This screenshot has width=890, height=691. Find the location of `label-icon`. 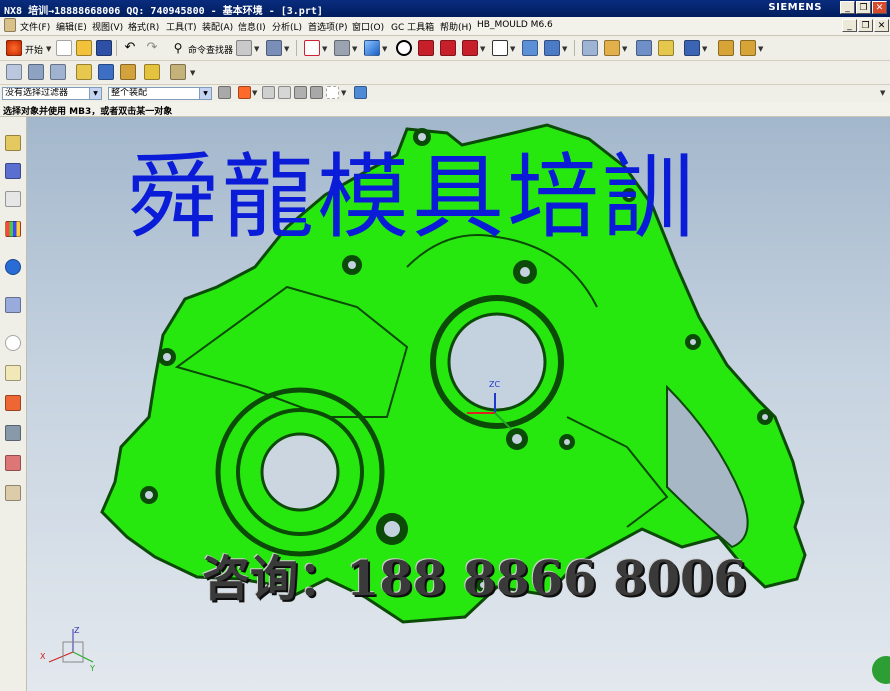

label-icon is located at coordinates (84, 72).